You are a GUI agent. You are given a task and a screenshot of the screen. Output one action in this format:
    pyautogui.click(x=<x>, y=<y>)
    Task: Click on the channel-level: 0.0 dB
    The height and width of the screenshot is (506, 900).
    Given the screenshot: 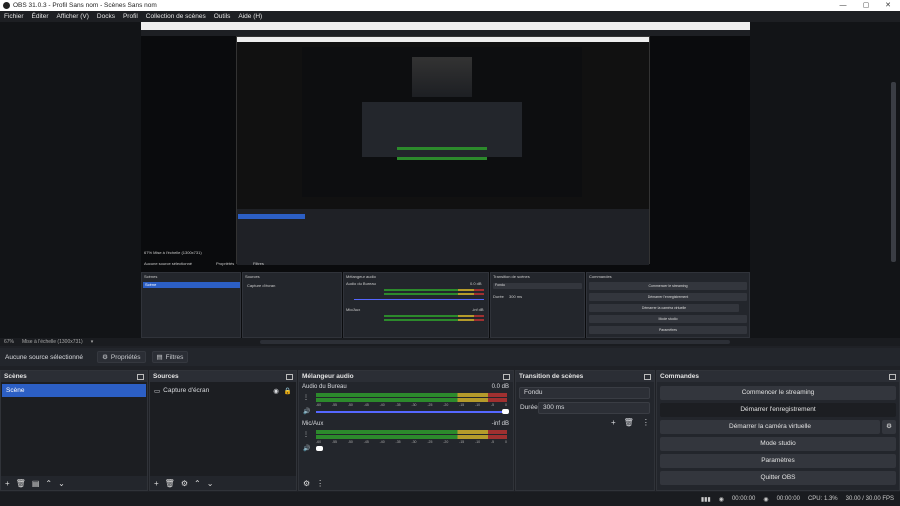 What is the action you would take?
    pyautogui.click(x=500, y=387)
    